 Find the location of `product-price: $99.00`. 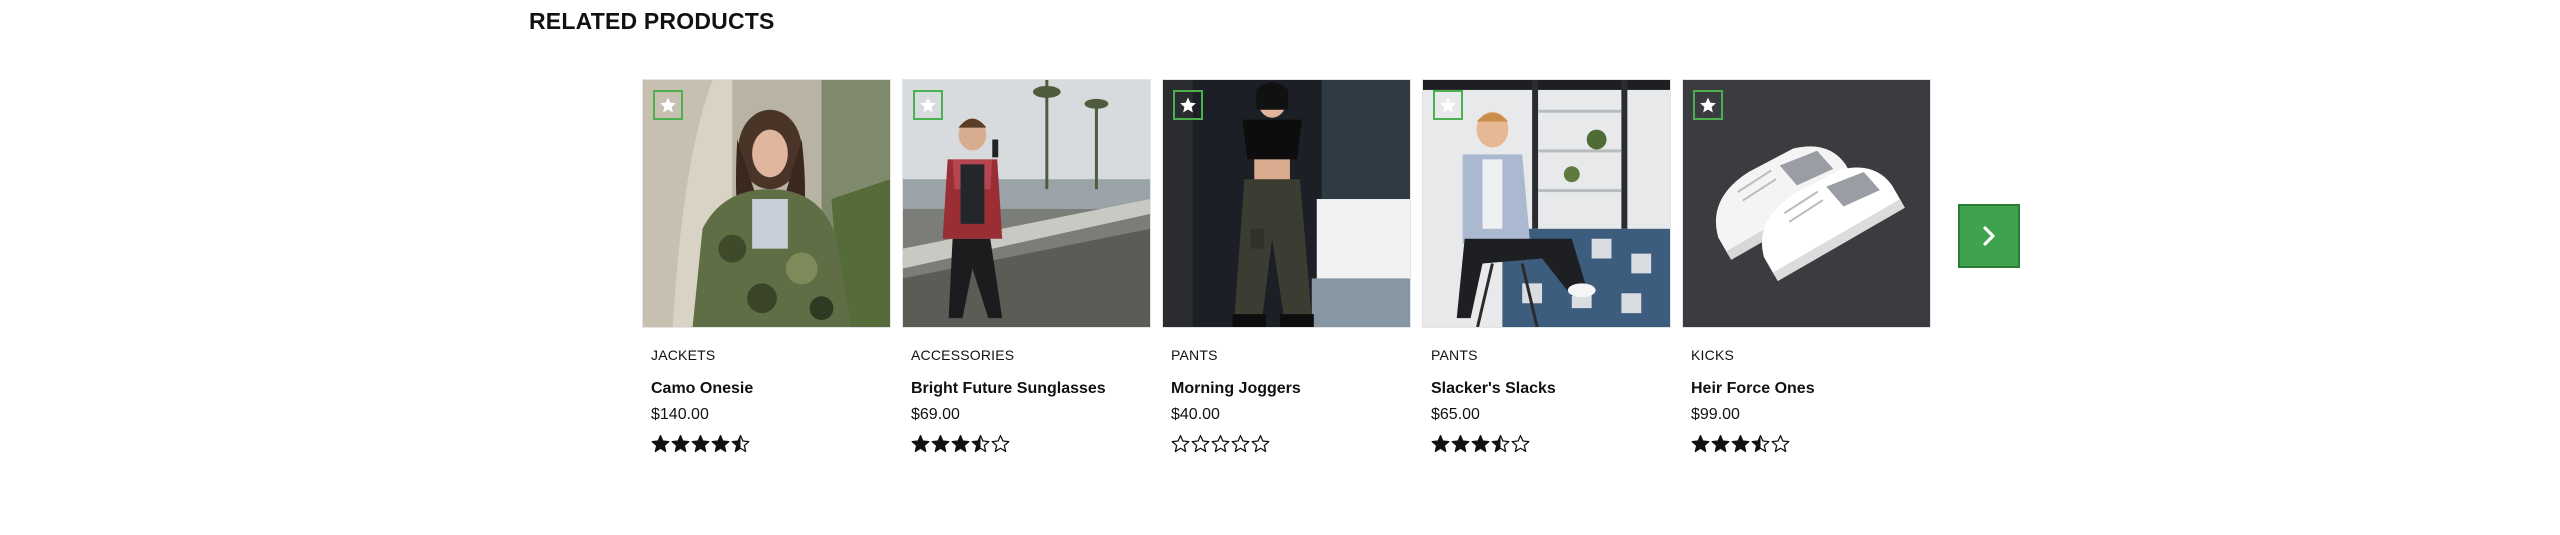

product-price: $99.00 is located at coordinates (1715, 414).